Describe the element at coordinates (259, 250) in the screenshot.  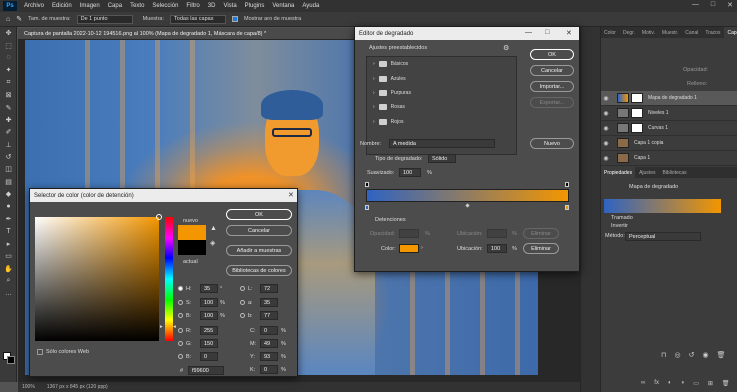
I see `add-to-swatches-button: Añadir a muestras` at that location.